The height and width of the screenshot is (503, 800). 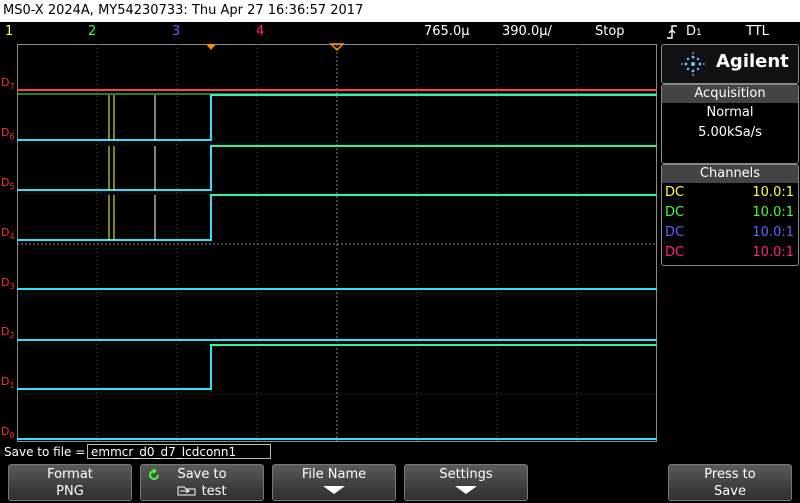 What do you see at coordinates (693, 64) in the screenshot?
I see `agilent-spark-logo-icon` at bounding box center [693, 64].